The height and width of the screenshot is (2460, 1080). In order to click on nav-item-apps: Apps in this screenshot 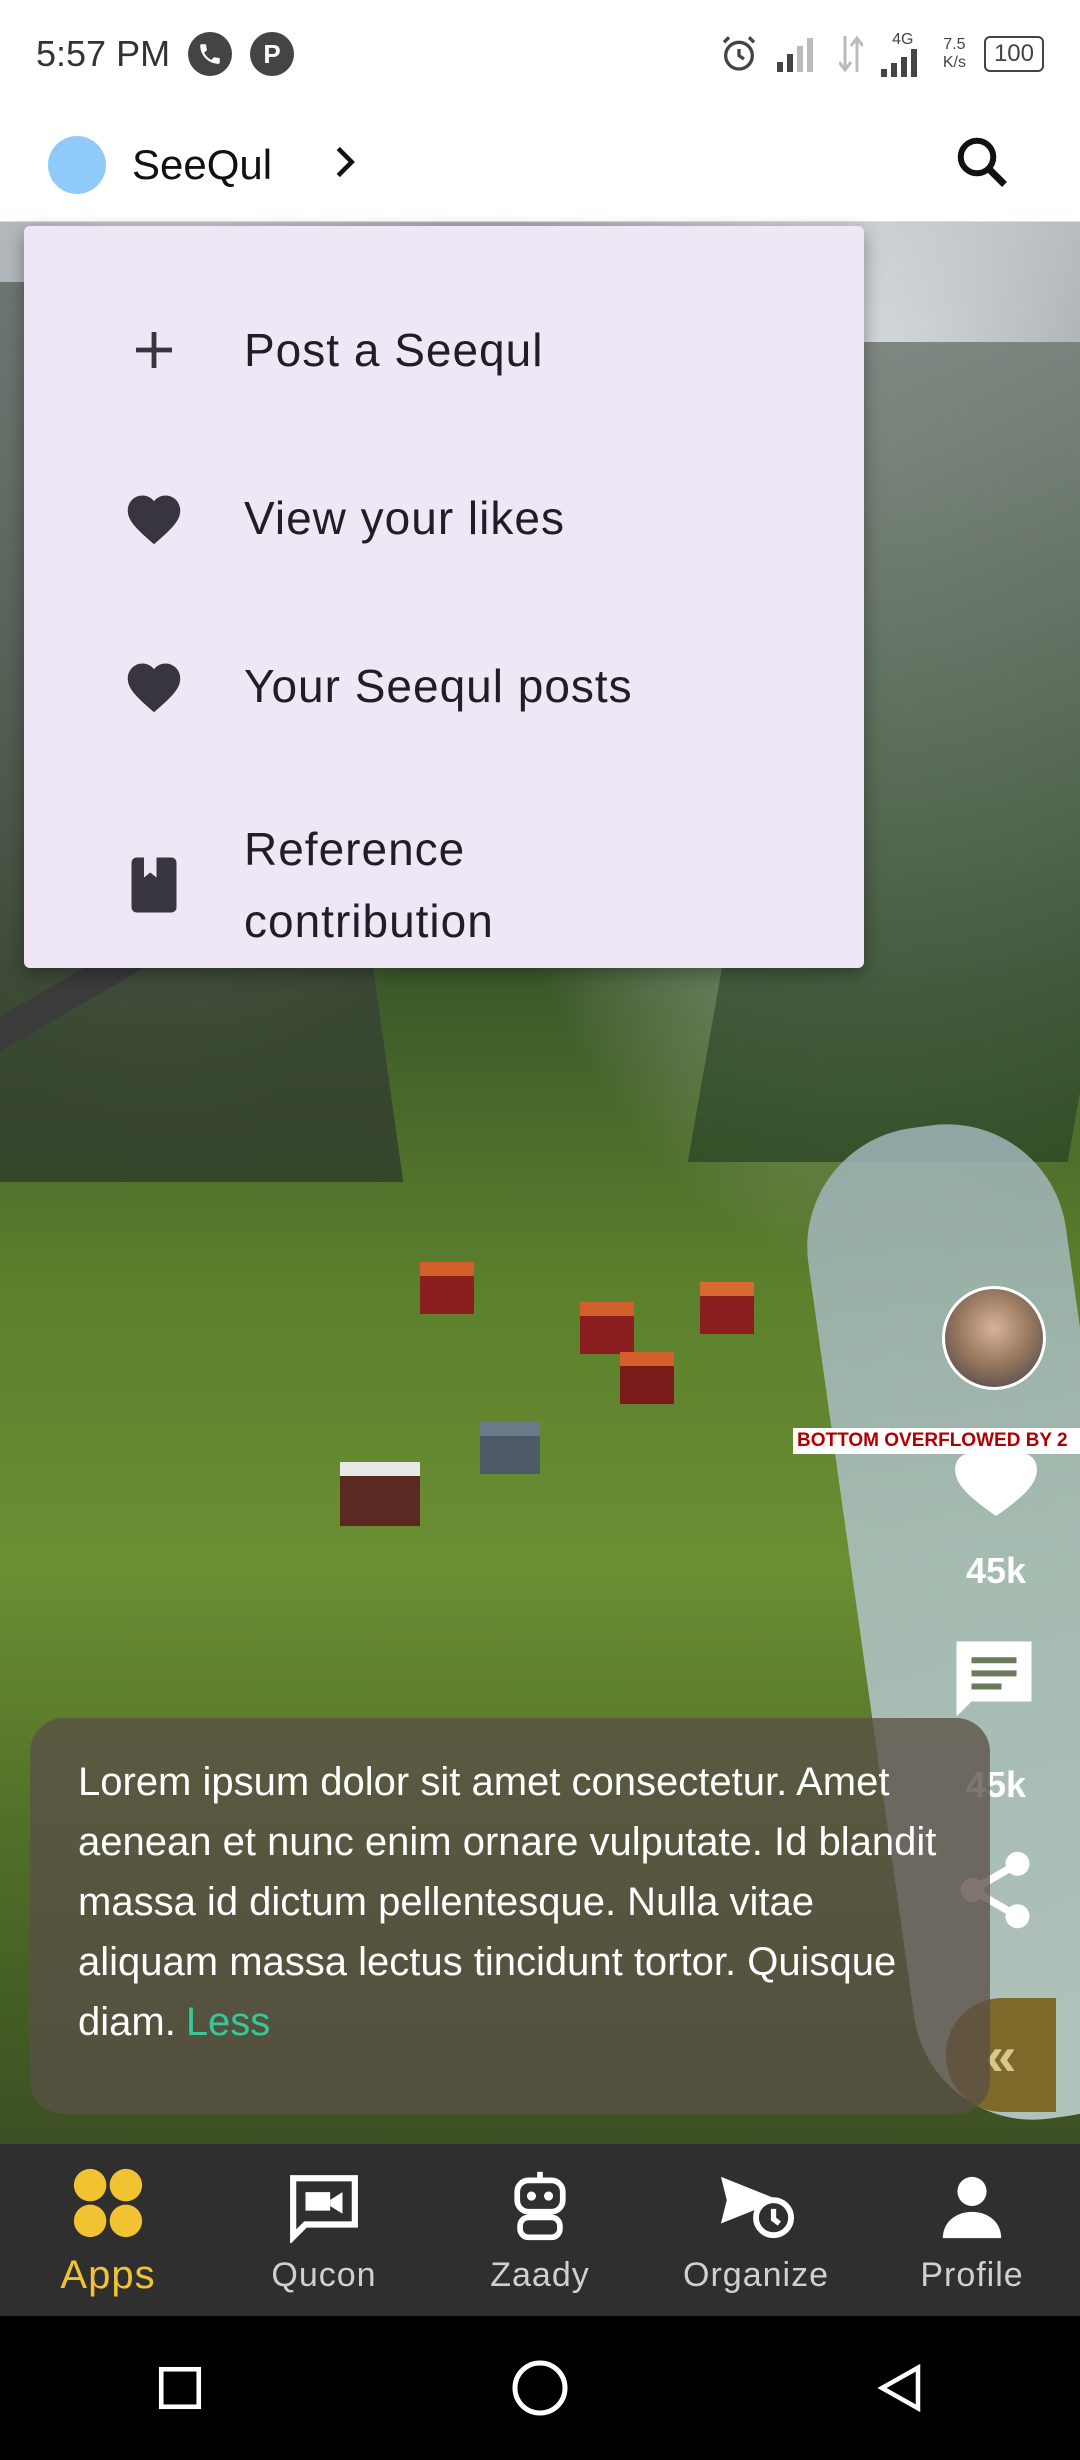, I will do `click(108, 2230)`.